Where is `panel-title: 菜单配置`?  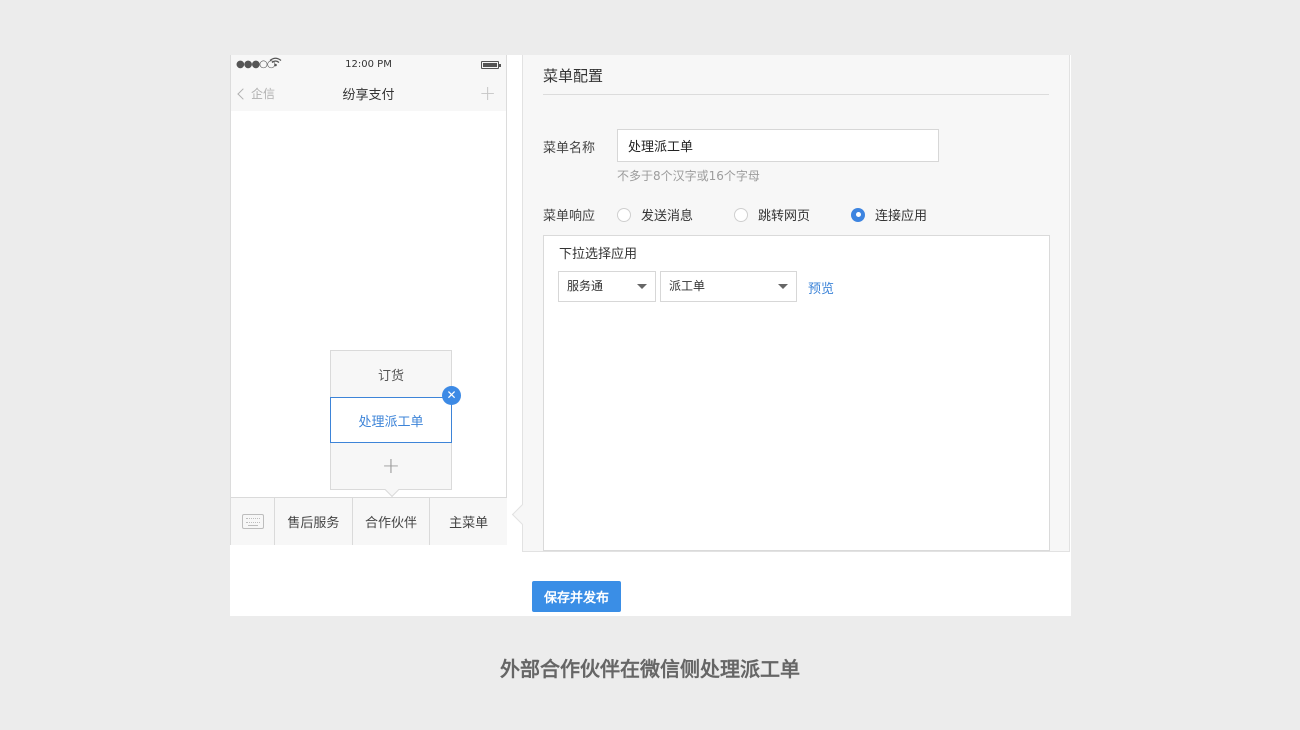 panel-title: 菜单配置 is located at coordinates (573, 76).